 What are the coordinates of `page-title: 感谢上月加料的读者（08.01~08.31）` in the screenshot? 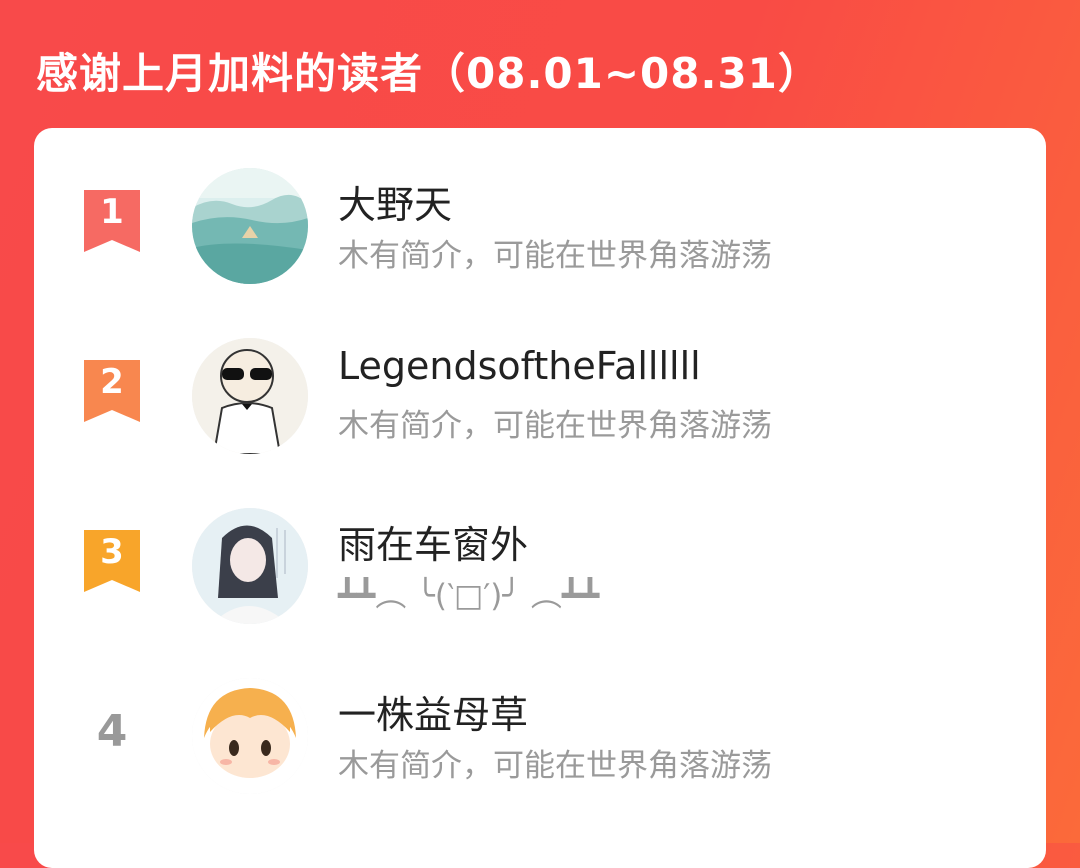 It's located at (428, 73).